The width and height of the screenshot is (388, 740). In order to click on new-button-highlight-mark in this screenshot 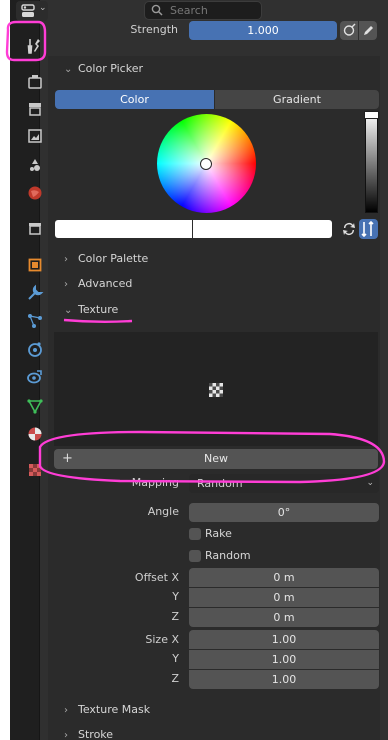, I will do `click(212, 457)`.